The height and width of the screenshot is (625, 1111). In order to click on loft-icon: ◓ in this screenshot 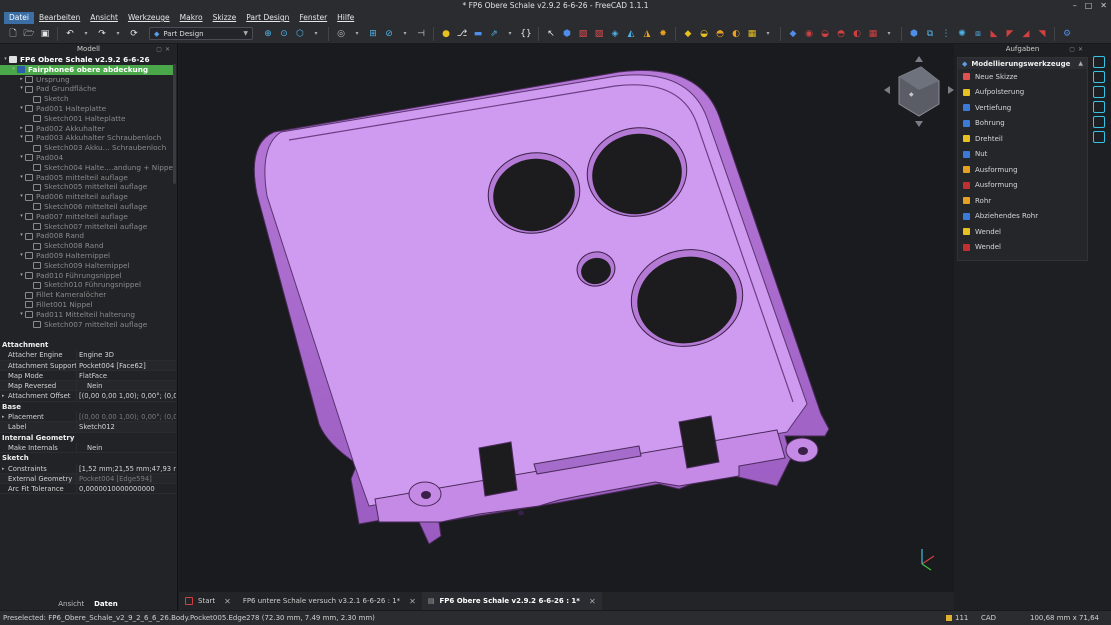, I will do `click(720, 34)`.